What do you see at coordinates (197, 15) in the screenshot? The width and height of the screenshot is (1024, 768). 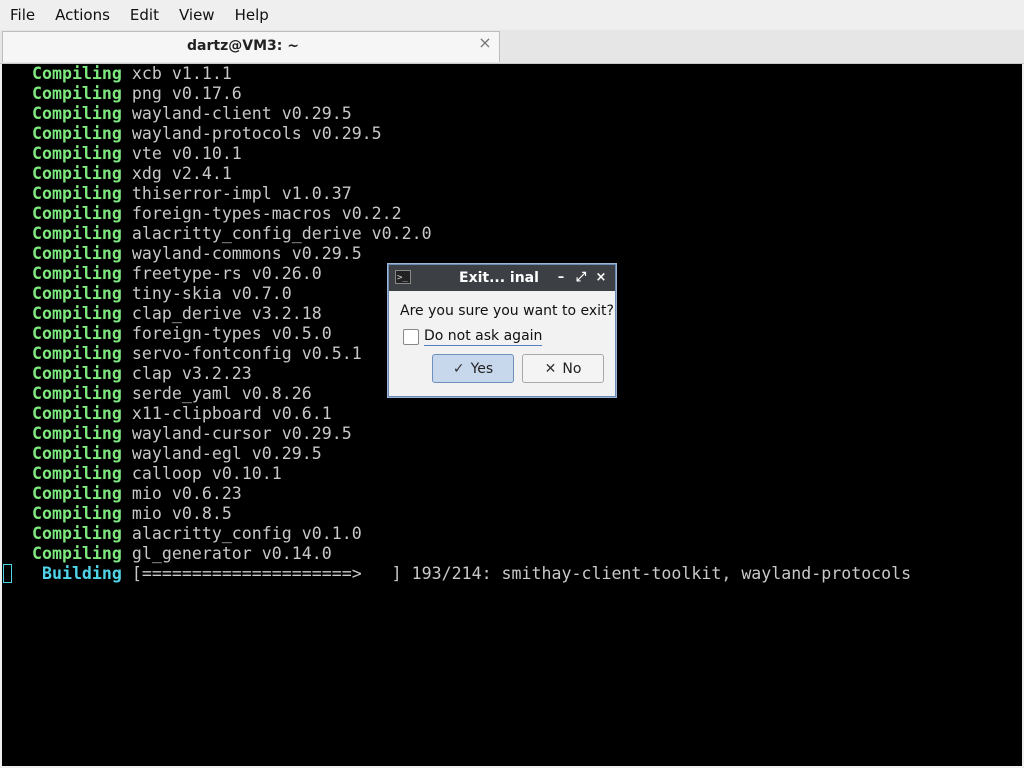 I see `menu-view: View` at bounding box center [197, 15].